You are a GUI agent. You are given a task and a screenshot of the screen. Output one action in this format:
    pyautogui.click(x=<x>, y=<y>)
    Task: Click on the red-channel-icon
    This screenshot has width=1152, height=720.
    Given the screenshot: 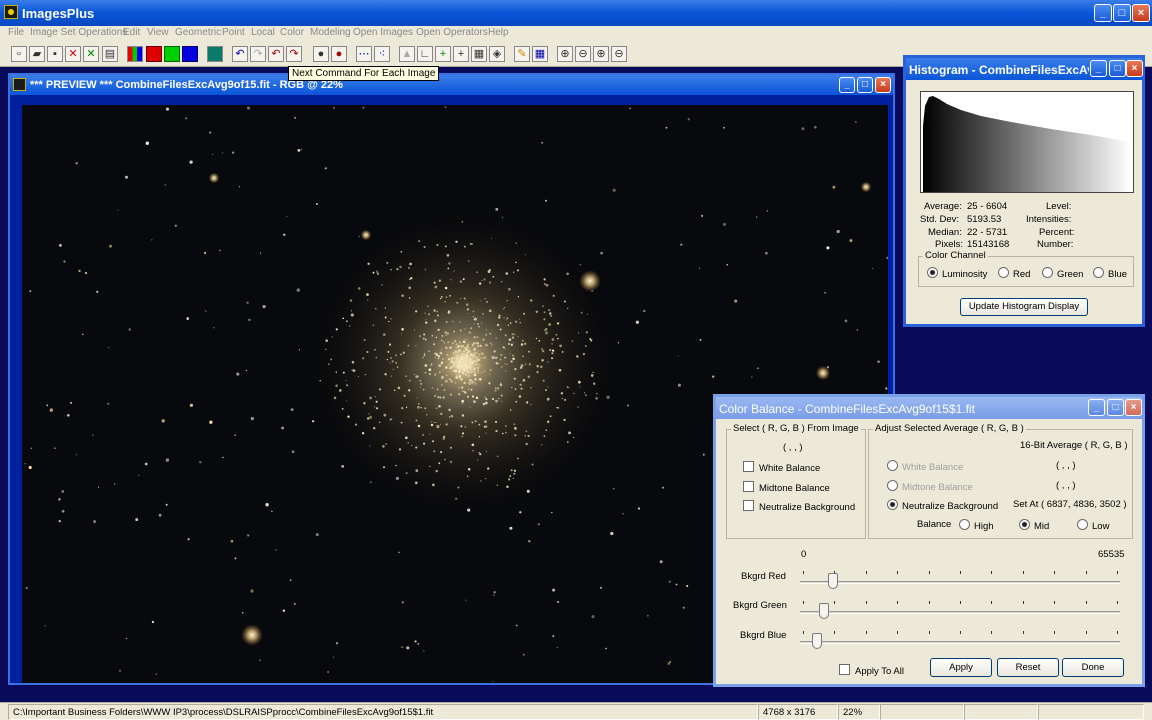 What is the action you would take?
    pyautogui.click(x=154, y=54)
    